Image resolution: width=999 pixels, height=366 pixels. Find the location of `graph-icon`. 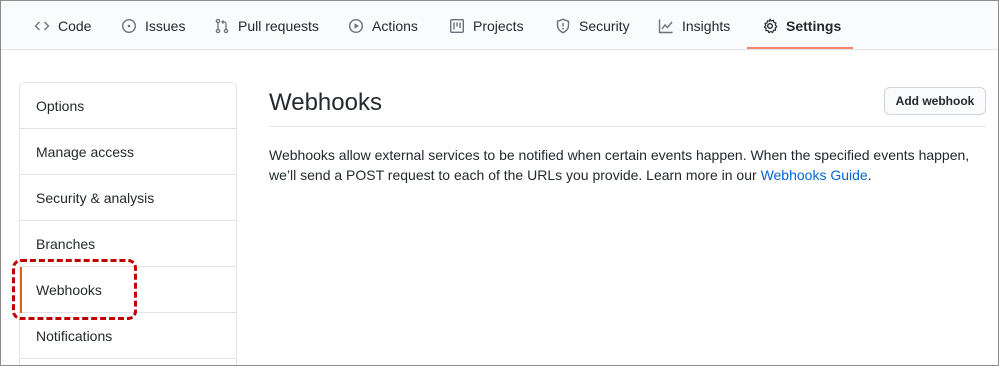

graph-icon is located at coordinates (666, 26).